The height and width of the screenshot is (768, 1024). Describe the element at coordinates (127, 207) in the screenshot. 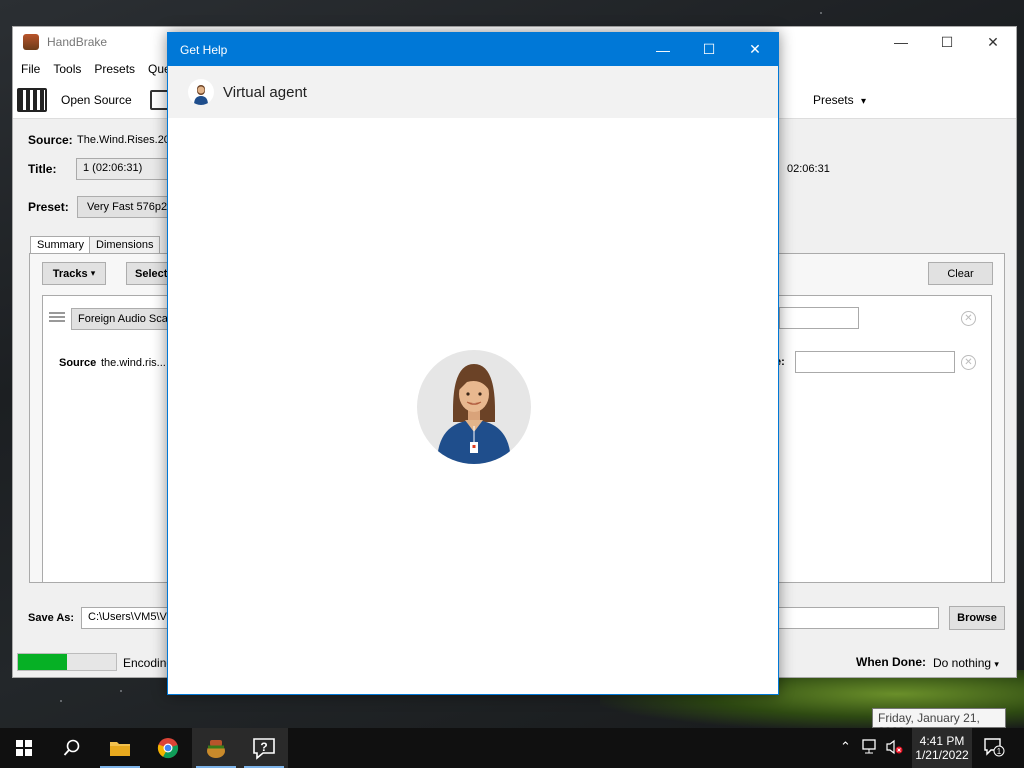

I see `preset-dropdown: Very Fast 576p25` at that location.